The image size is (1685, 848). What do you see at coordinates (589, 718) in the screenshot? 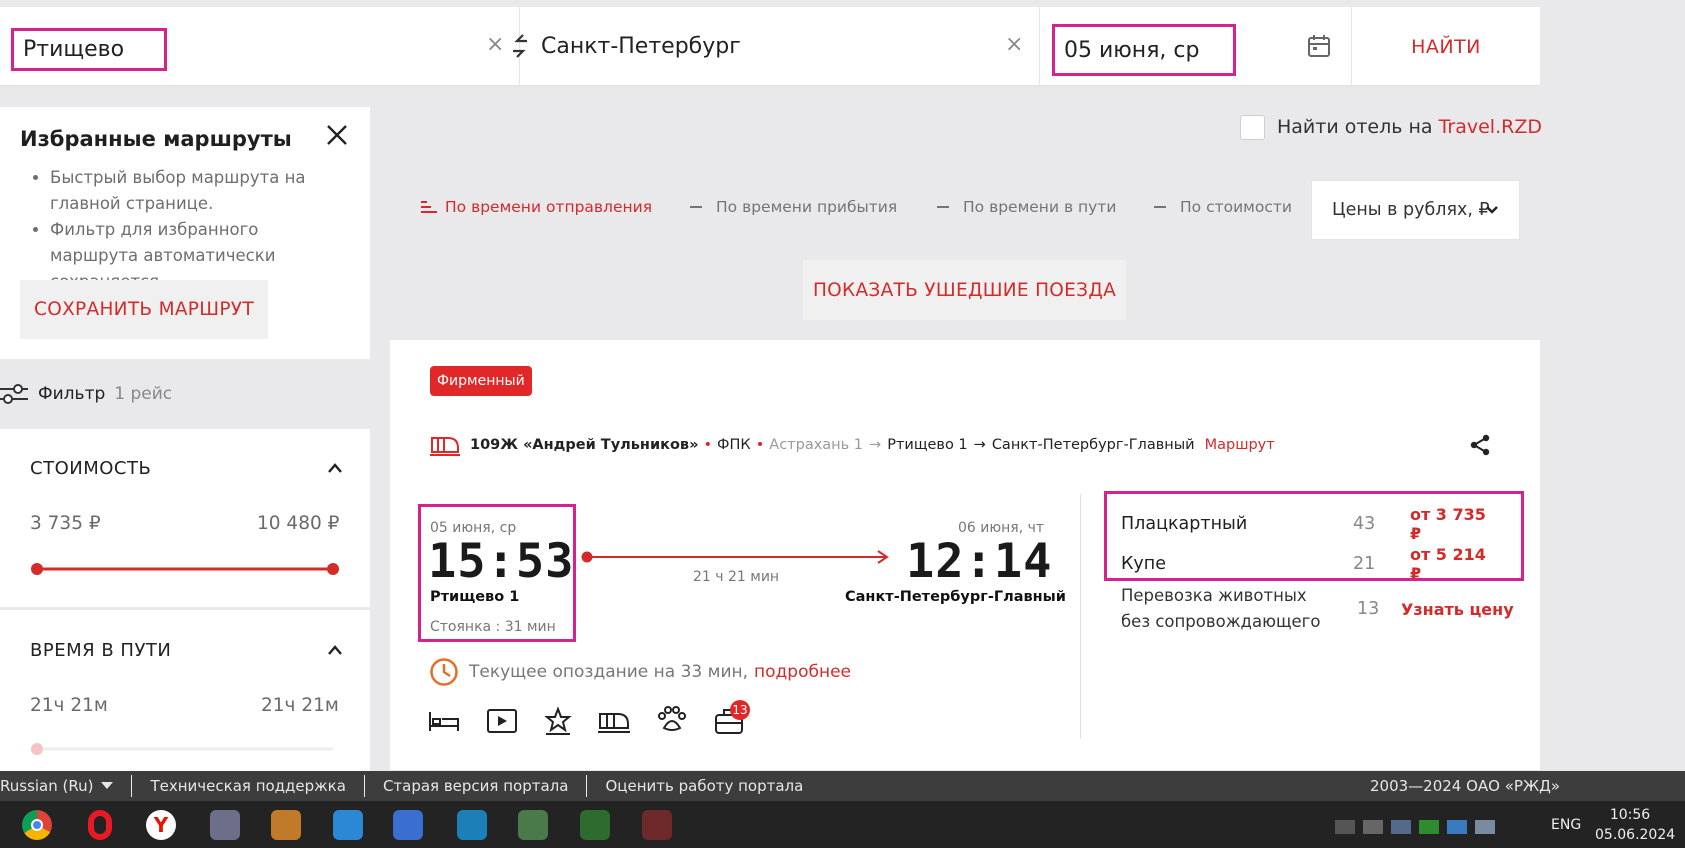
I see `amenities-row: 13` at bounding box center [589, 718].